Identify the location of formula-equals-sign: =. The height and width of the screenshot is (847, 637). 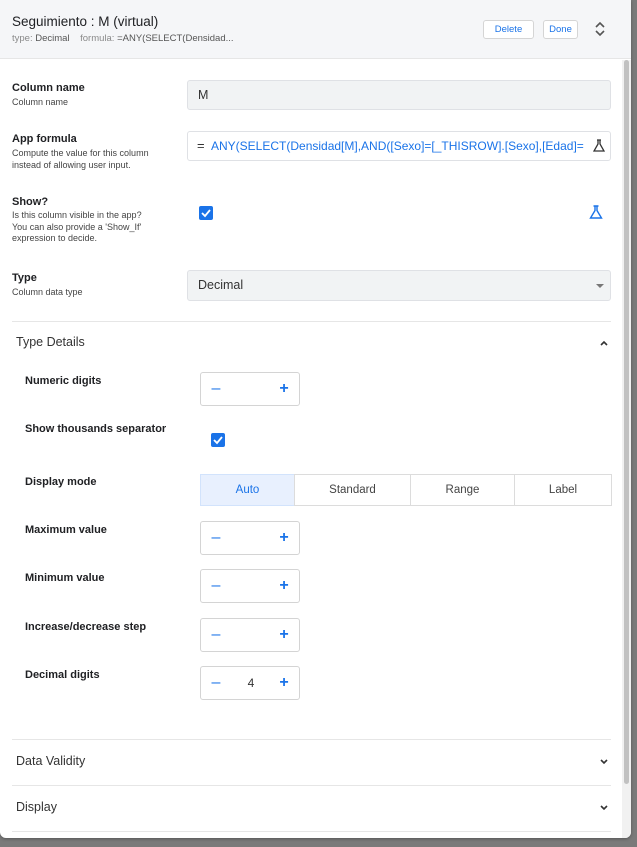
(201, 145).